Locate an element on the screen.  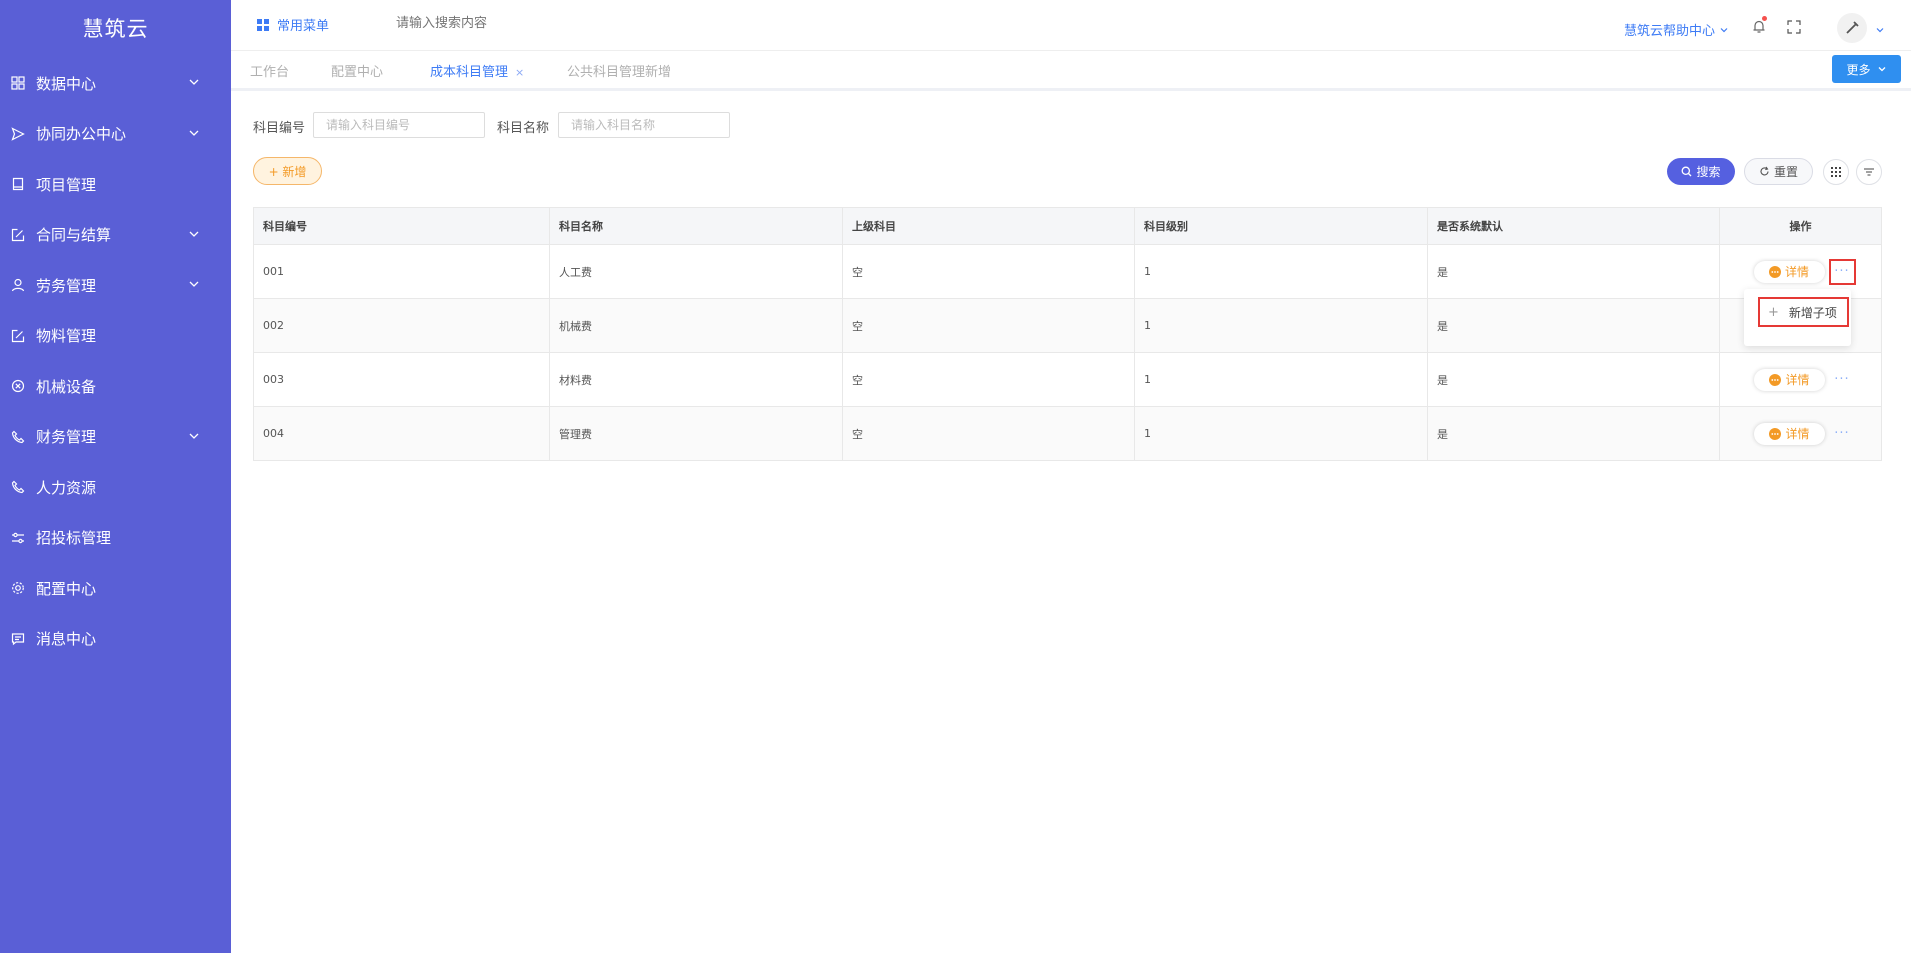
sidebar-item: 数据中心 is located at coordinates (115, 83).